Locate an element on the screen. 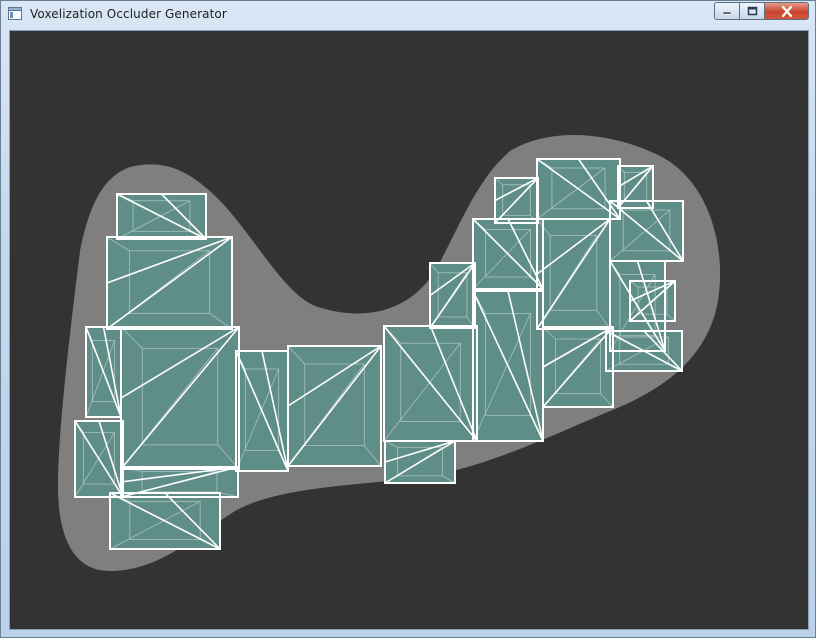 The height and width of the screenshot is (638, 816). window-title: Voxelization Occluder Generator is located at coordinates (128, 14).